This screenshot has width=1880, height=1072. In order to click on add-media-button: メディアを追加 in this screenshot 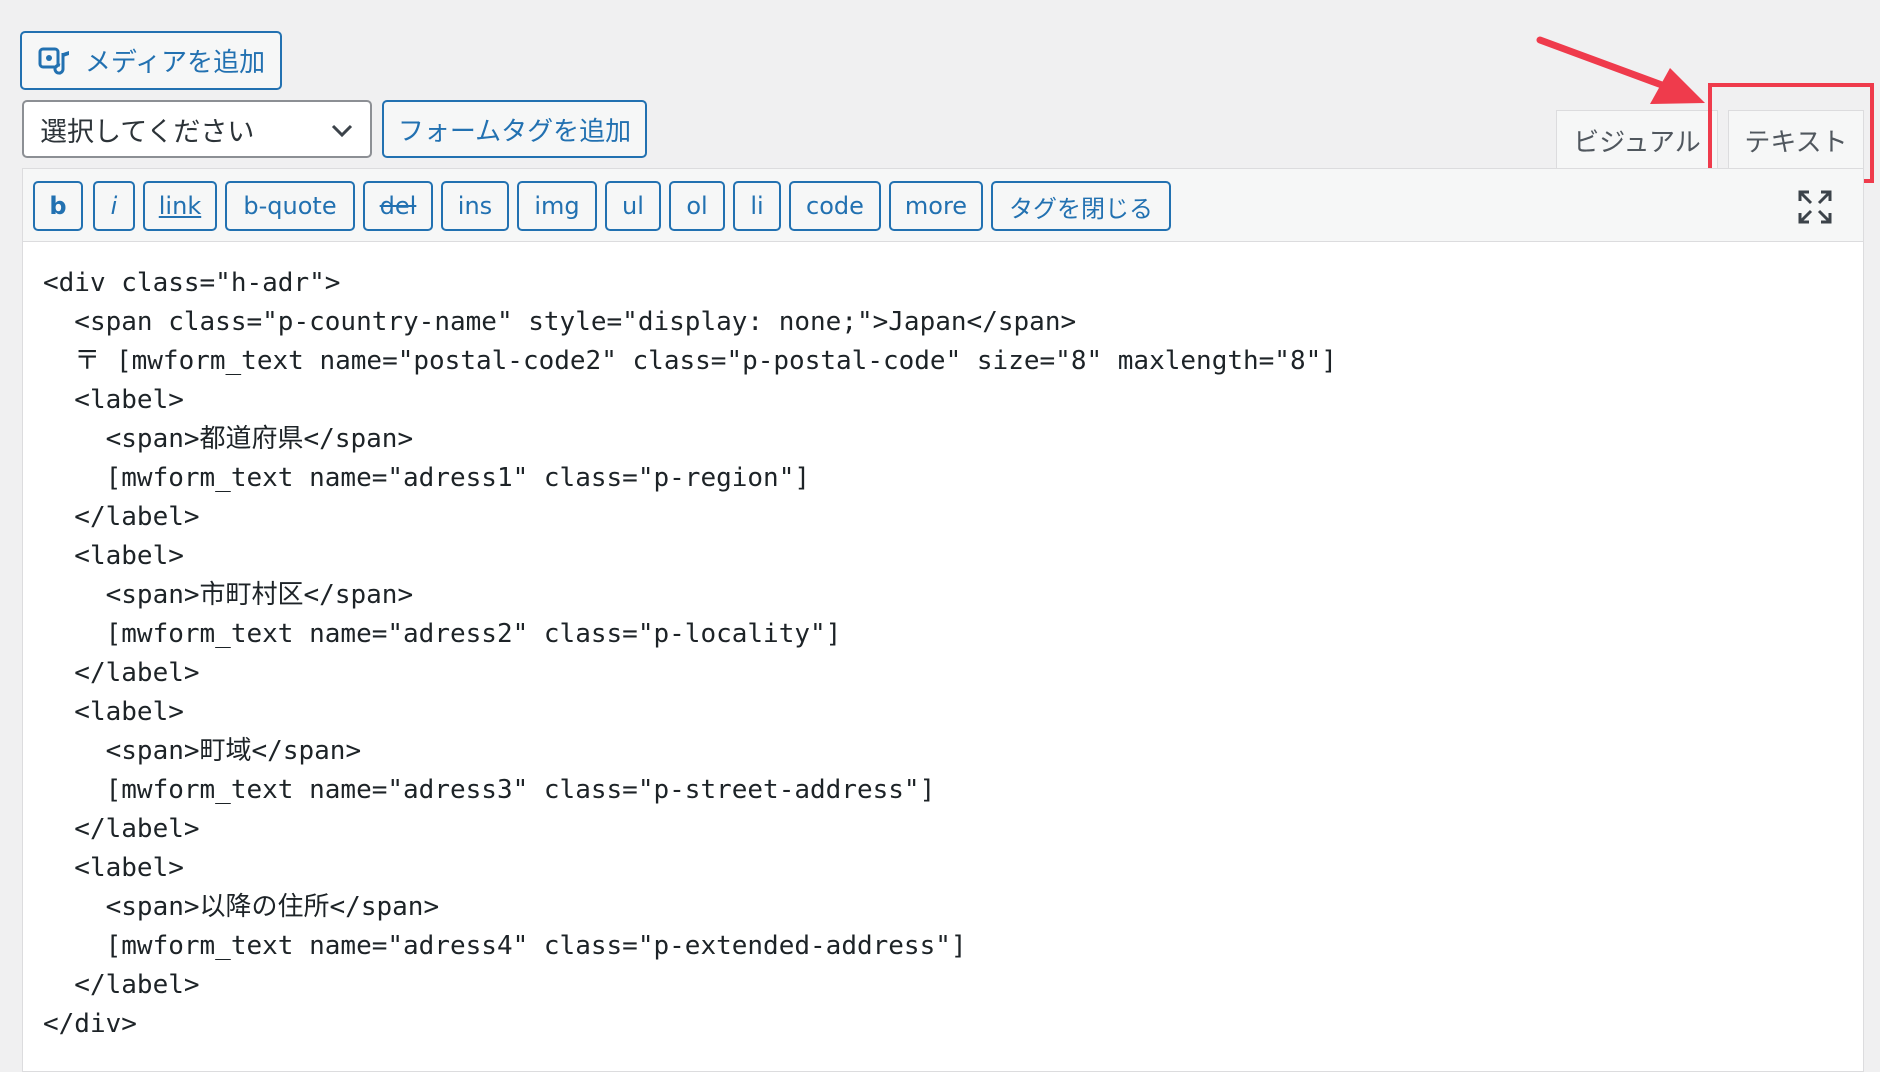, I will do `click(151, 60)`.